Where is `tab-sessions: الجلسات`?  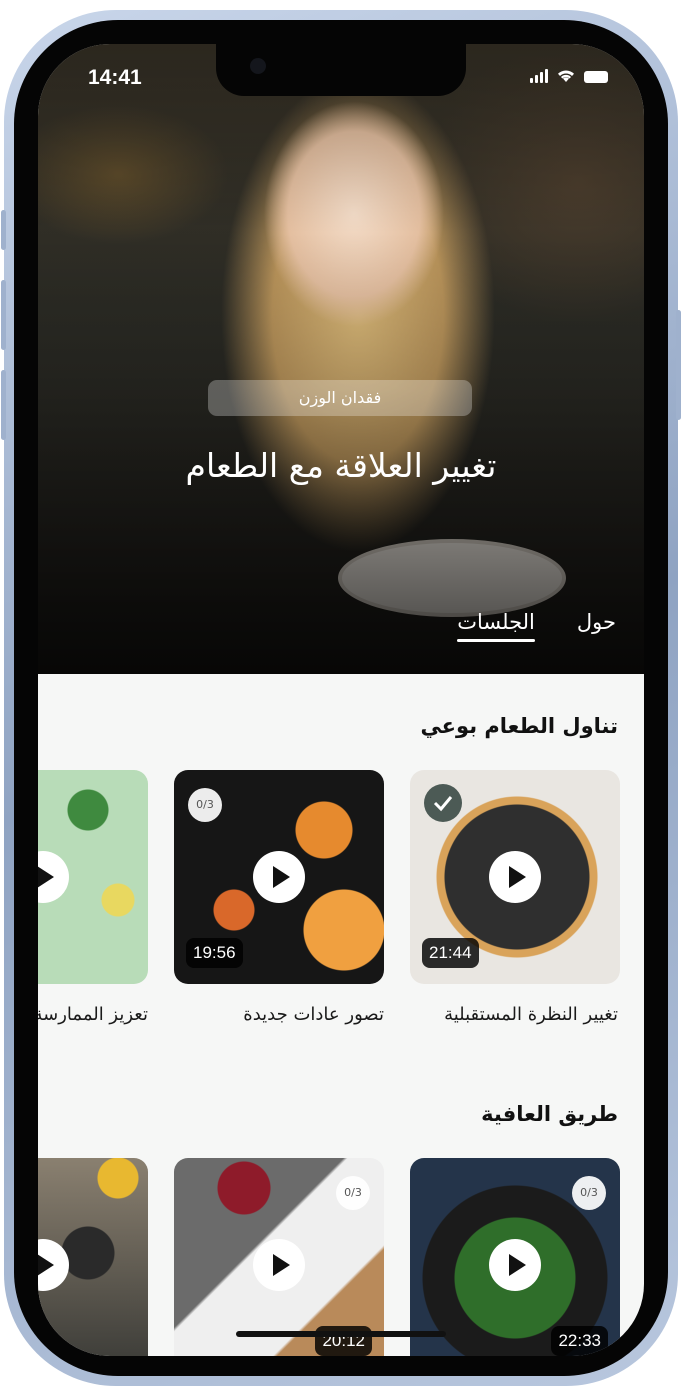 tab-sessions: الجلسات is located at coordinates (496, 626).